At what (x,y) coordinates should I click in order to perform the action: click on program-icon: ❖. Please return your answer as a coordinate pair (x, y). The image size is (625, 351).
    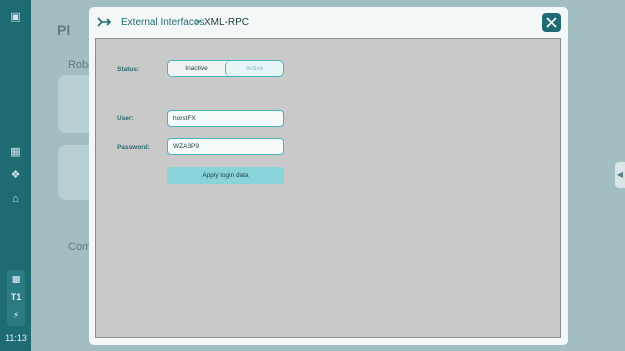
    Looking at the image, I should click on (15, 175).